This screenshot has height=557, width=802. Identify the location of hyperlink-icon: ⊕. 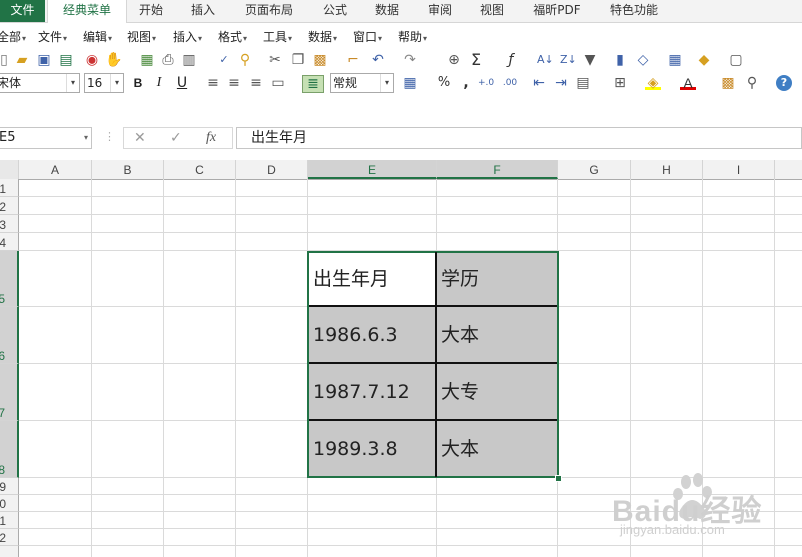
(454, 60).